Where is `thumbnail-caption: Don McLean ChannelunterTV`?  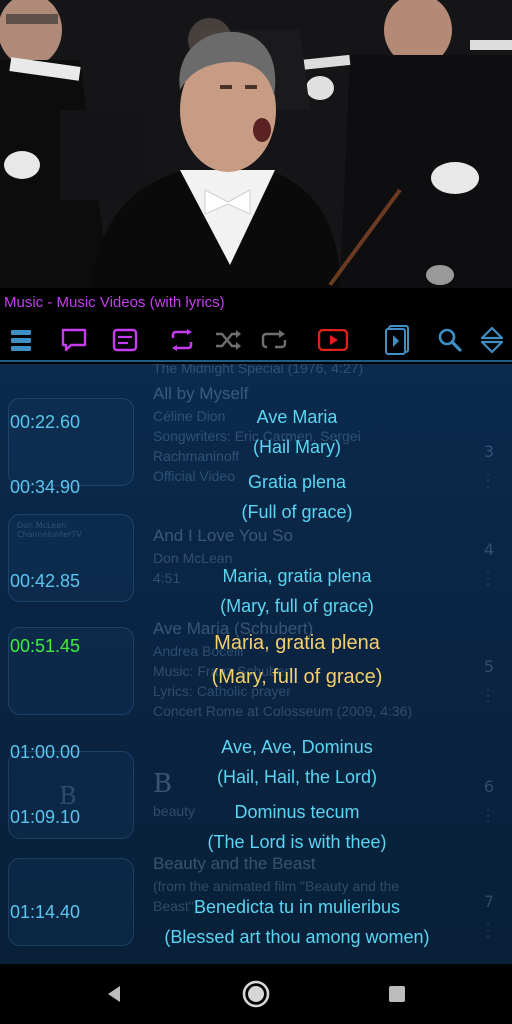 thumbnail-caption: Don McLean ChannelunterTV is located at coordinates (49, 530).